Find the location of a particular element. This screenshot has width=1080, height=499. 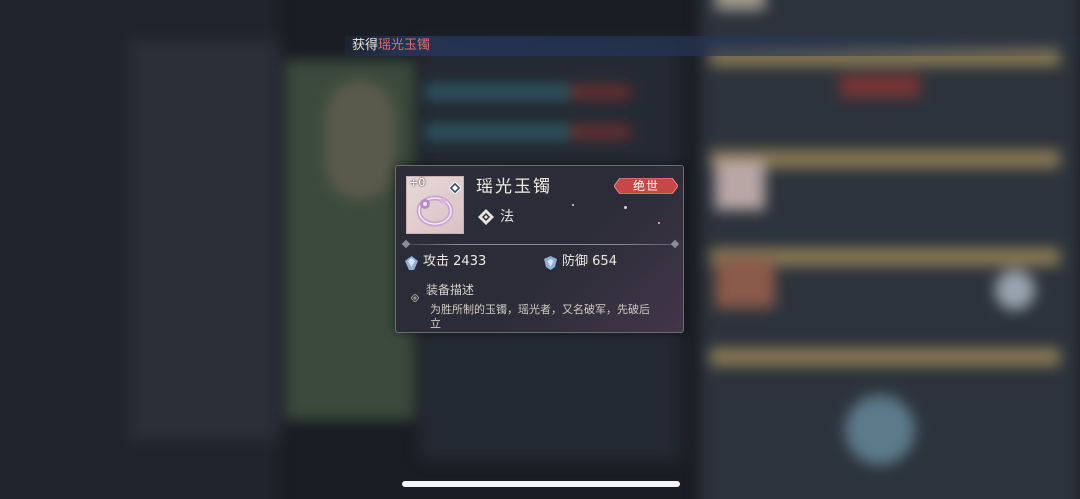

attack-label: 攻击 is located at coordinates (436, 261).